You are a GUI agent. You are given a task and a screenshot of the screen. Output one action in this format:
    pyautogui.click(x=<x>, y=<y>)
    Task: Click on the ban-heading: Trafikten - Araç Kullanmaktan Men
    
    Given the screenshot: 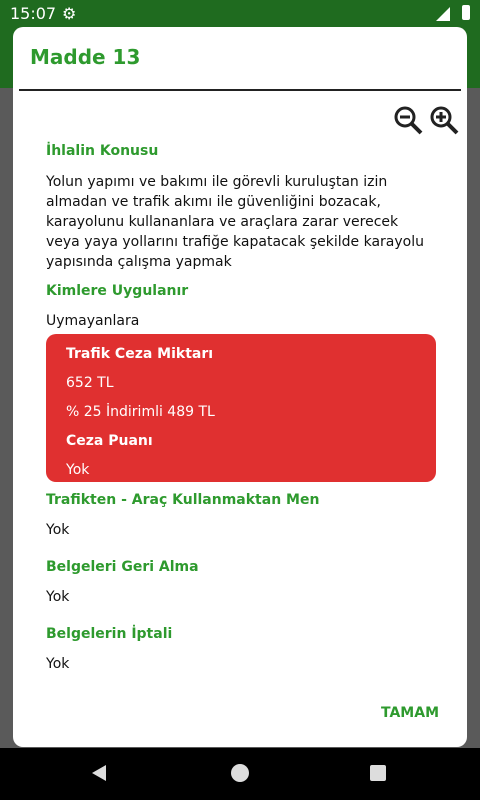 What is the action you would take?
    pyautogui.click(x=183, y=500)
    